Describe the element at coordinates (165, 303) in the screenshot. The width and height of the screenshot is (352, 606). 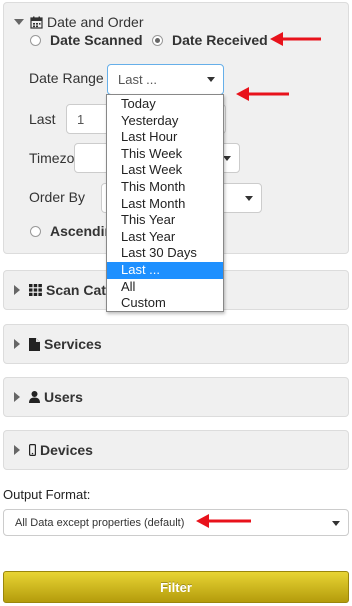
I see `dropdown-option: Custom` at that location.